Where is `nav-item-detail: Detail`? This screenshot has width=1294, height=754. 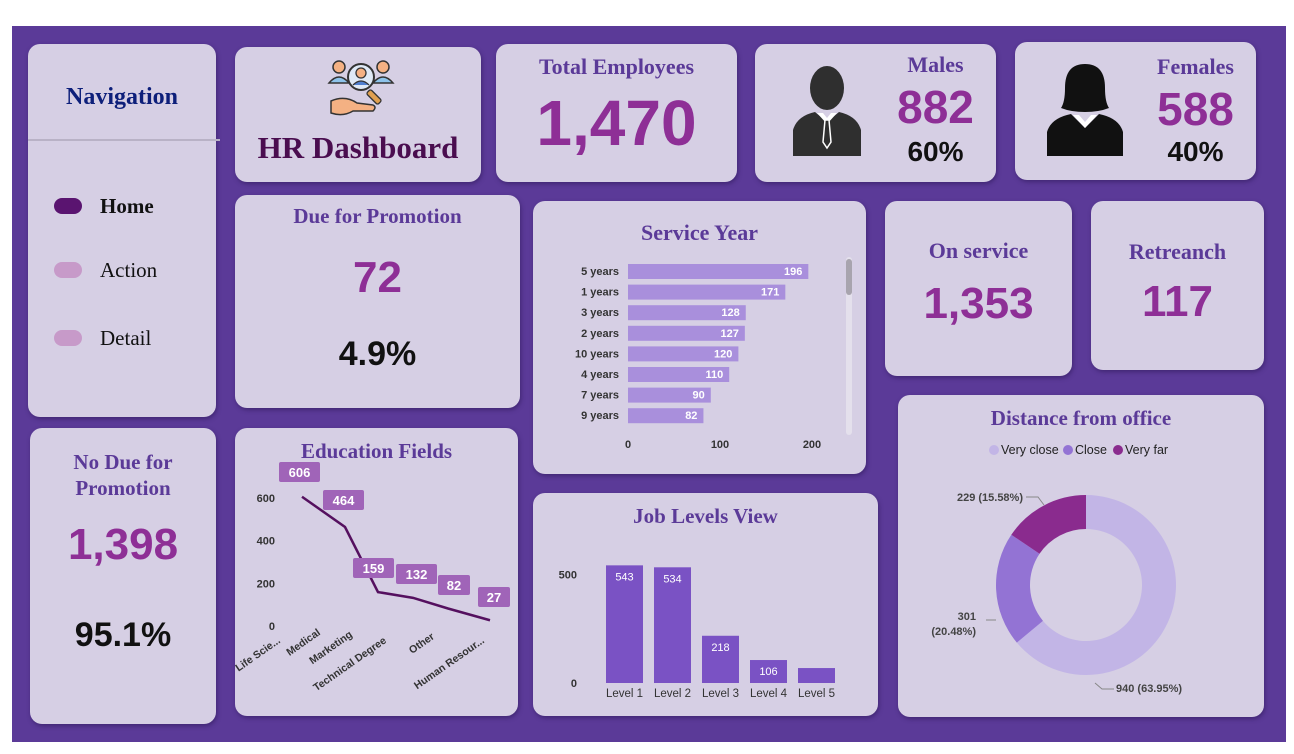 nav-item-detail: Detail is located at coordinates (103, 337).